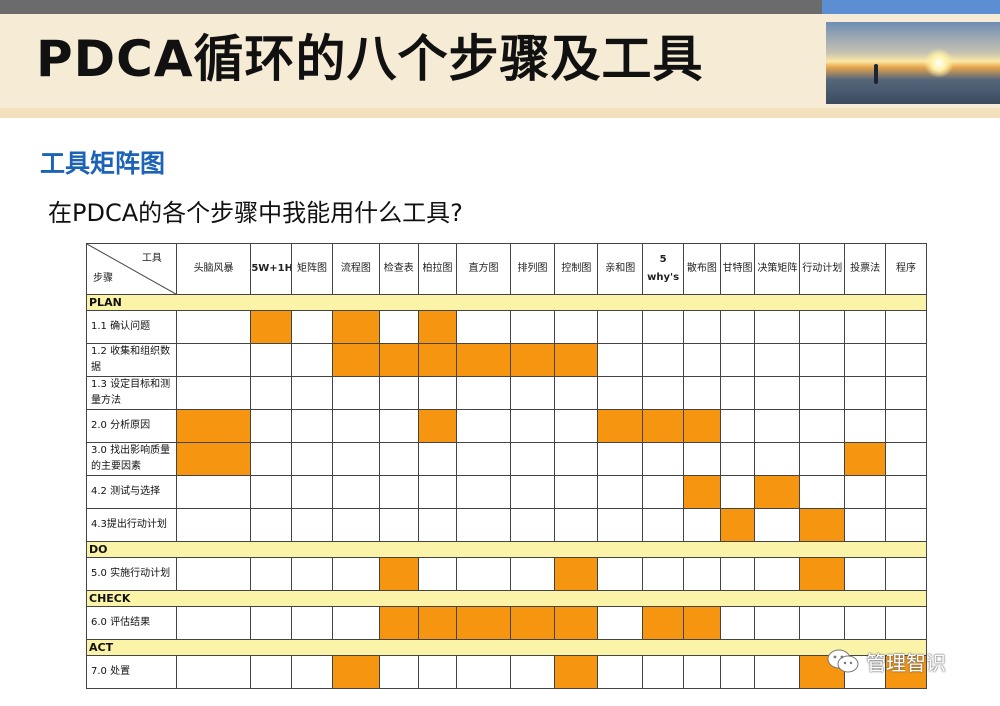 The height and width of the screenshot is (706, 1000). I want to click on section-subtitle: 工具矩阵图, so click(103, 163).